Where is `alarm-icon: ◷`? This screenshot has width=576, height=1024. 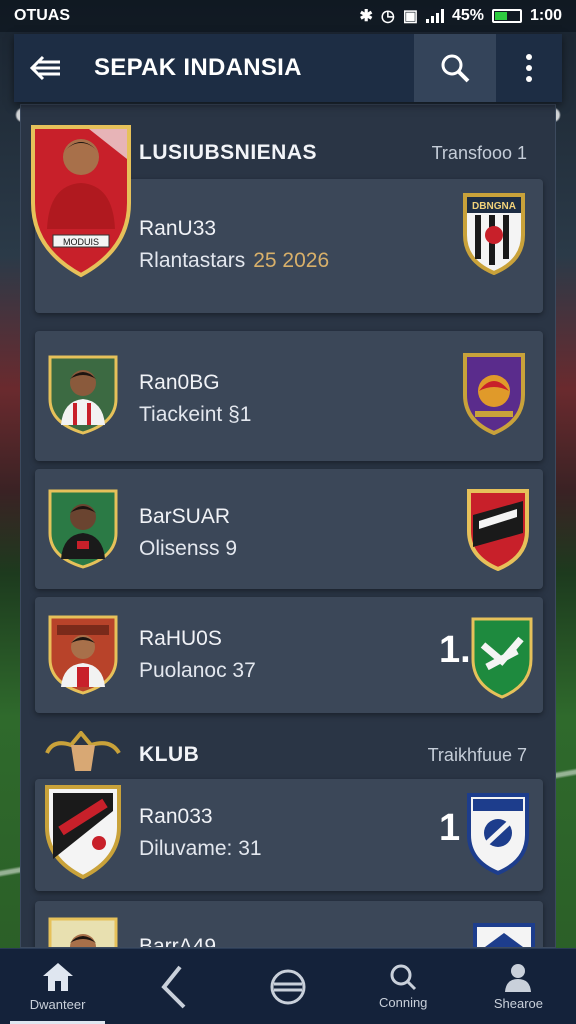 alarm-icon: ◷ is located at coordinates (387, 16).